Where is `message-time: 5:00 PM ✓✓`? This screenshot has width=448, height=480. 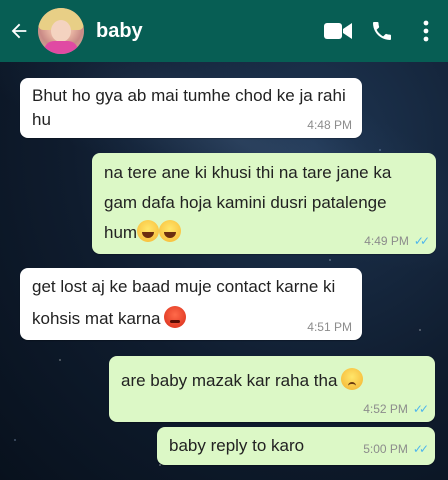 message-time: 5:00 PM ✓✓ is located at coordinates (396, 449).